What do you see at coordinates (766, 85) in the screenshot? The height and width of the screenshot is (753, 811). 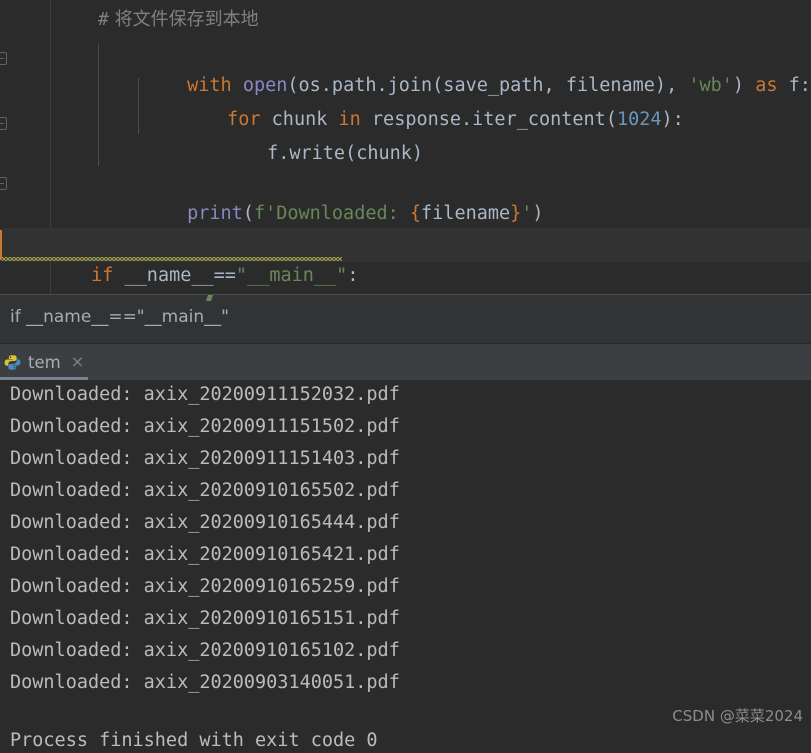 I see `kw-as: as` at bounding box center [766, 85].